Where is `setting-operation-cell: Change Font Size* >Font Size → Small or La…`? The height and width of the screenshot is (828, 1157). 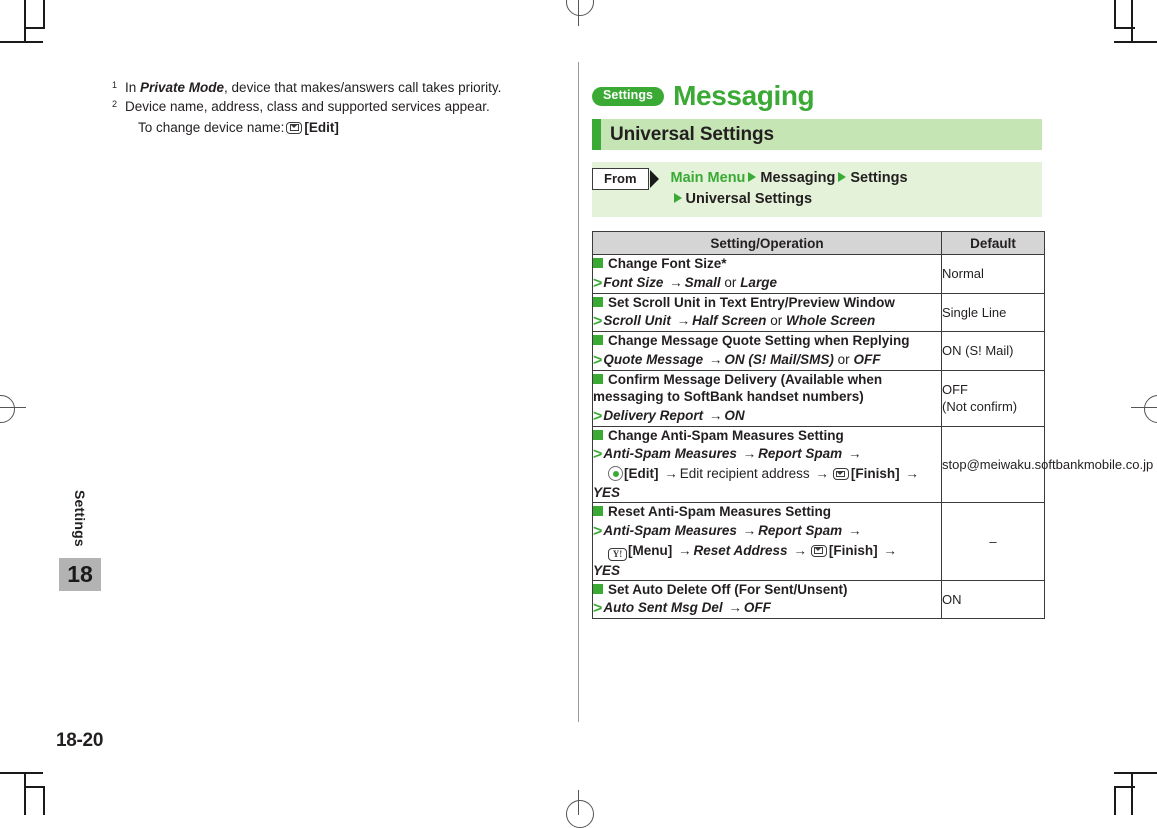
setting-operation-cell: Change Font Size* >Font Size → Small or La… is located at coordinates (767, 274).